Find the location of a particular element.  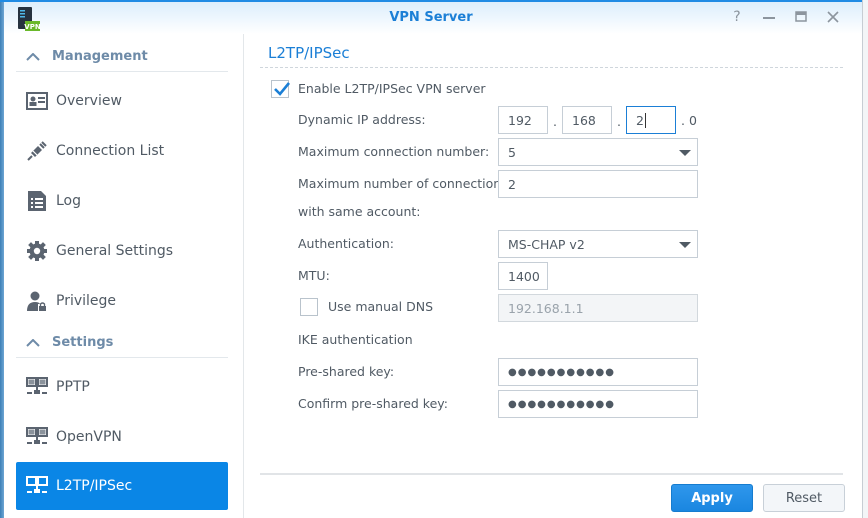

manual-dns-input: 192.168.1.1 is located at coordinates (598, 308).